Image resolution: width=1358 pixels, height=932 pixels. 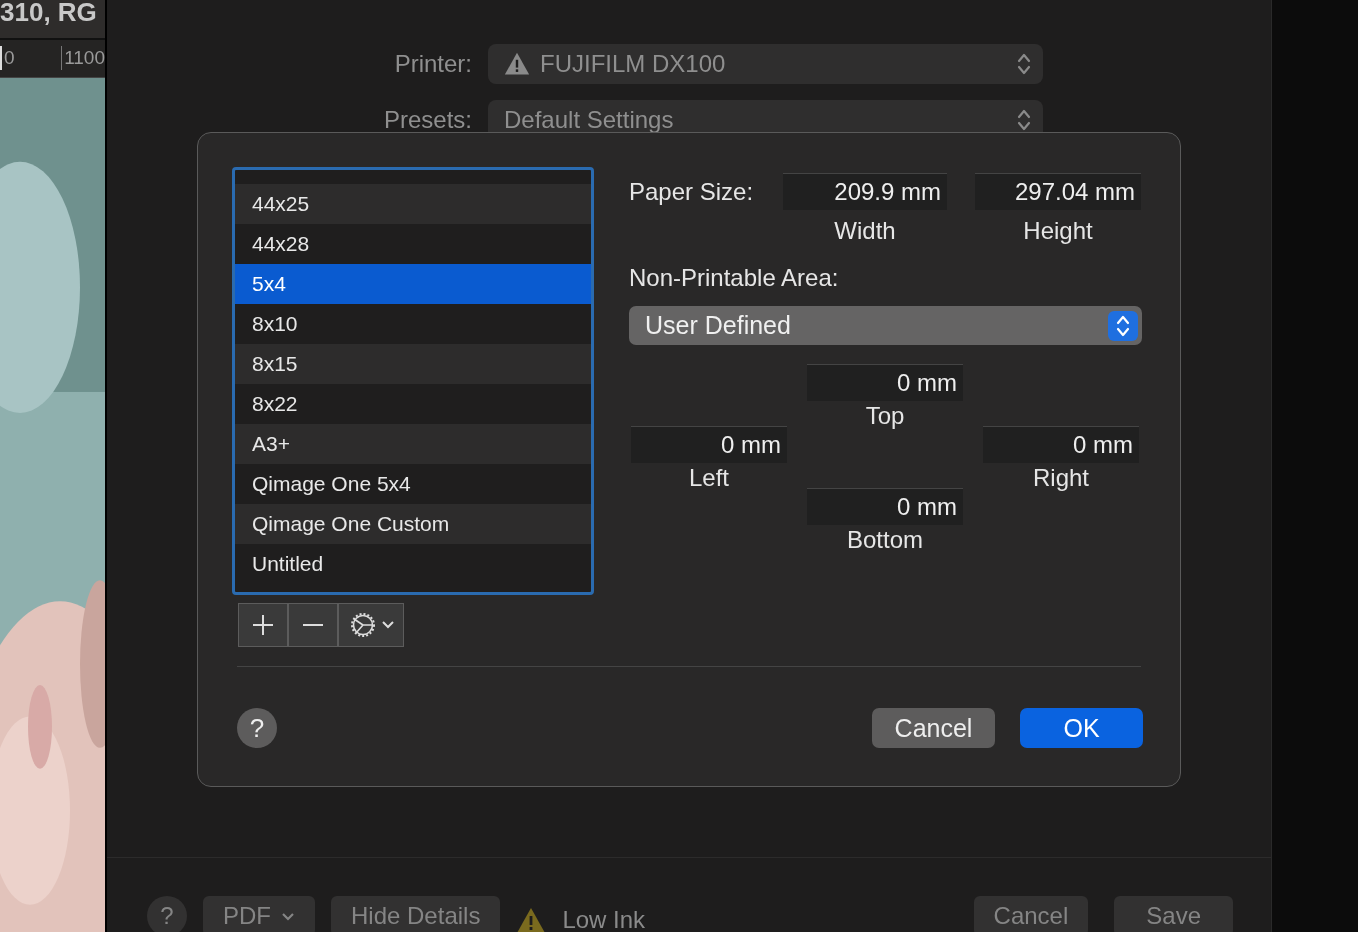 I want to click on paper-list-item: Untitled, so click(x=413, y=564).